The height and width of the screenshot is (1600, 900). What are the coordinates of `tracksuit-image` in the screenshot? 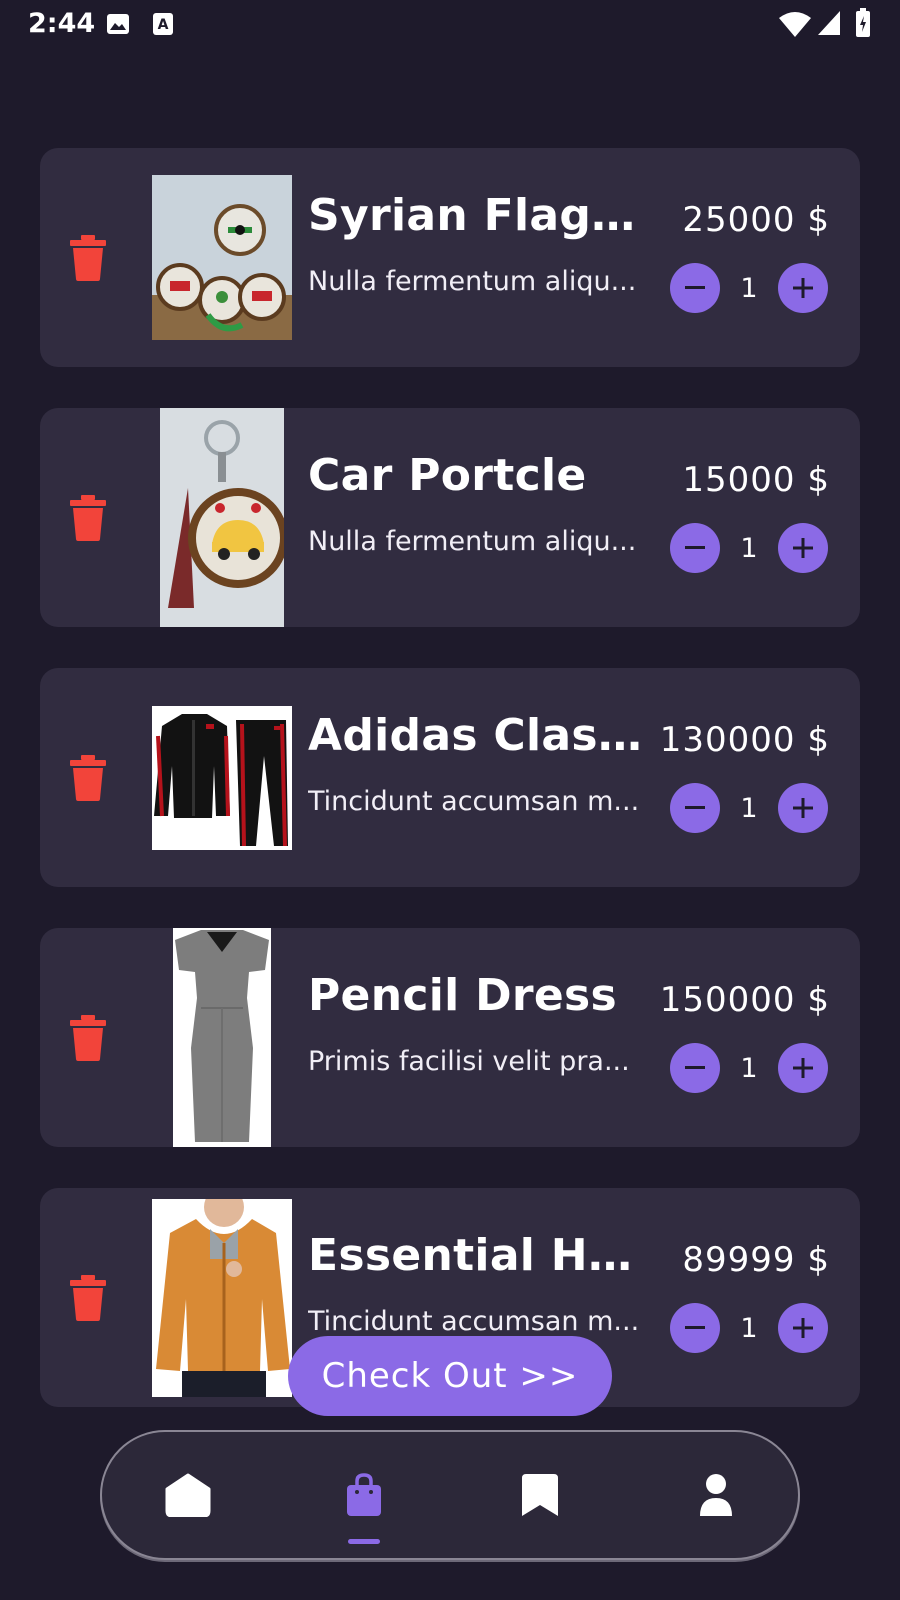 It's located at (222, 777).